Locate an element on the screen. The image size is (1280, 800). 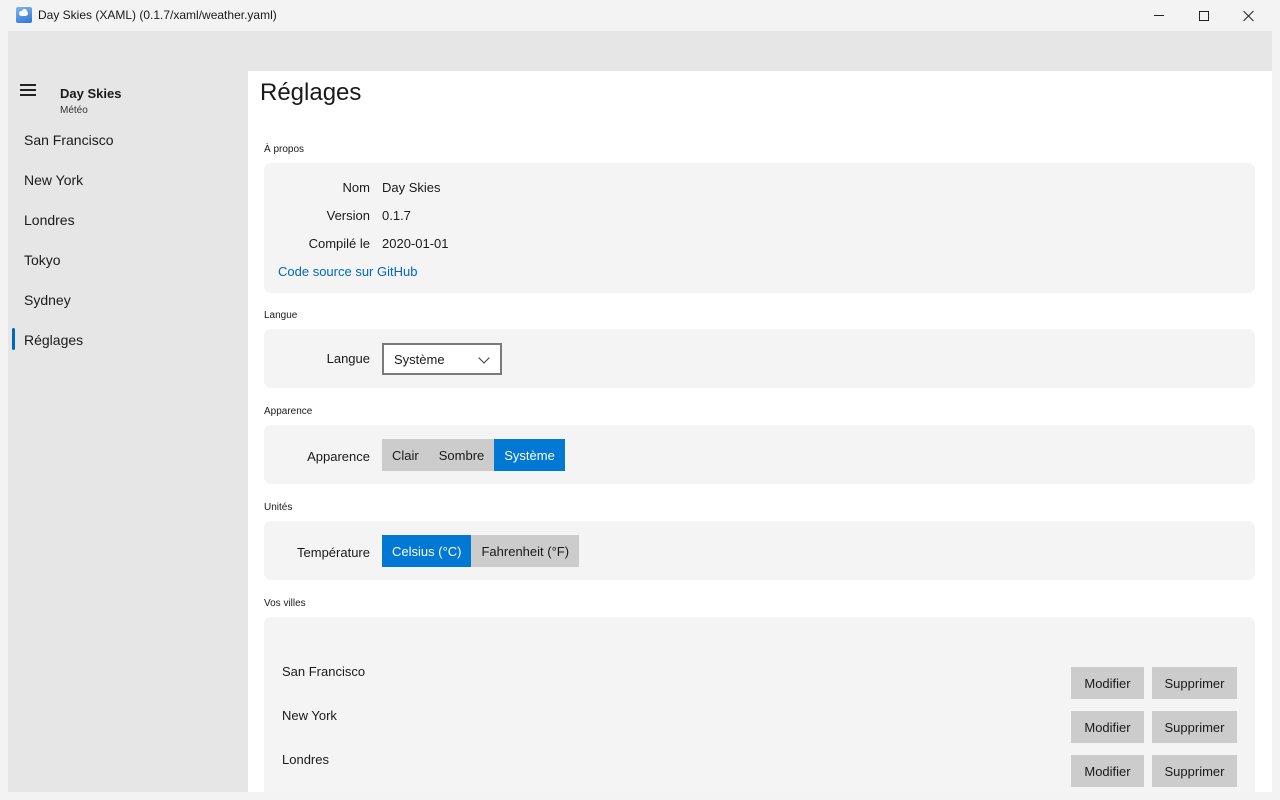
temperature-label: Température is located at coordinates (333, 552).